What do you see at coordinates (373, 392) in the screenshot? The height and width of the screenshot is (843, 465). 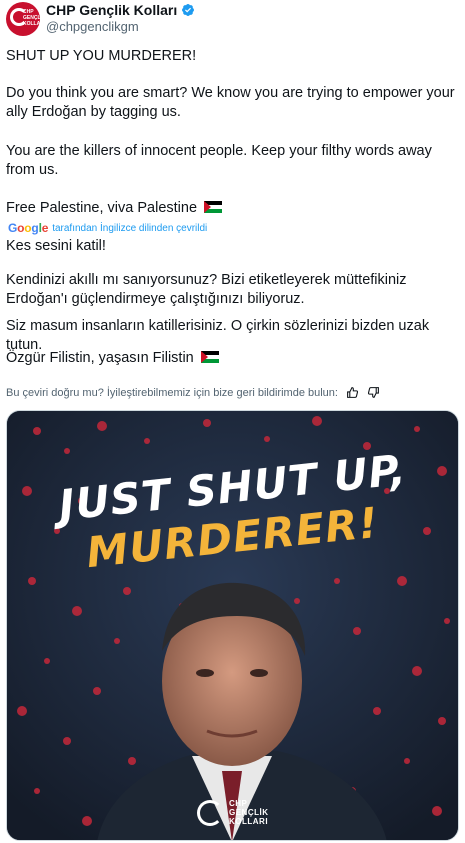 I see `thumbs-down-icon` at bounding box center [373, 392].